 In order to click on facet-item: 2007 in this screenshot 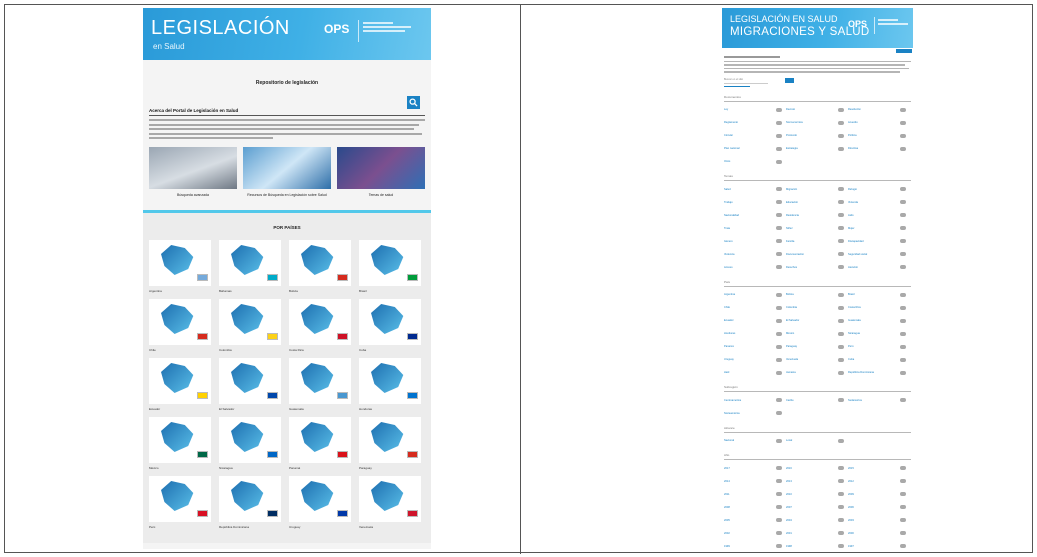, I will do `click(817, 507)`.